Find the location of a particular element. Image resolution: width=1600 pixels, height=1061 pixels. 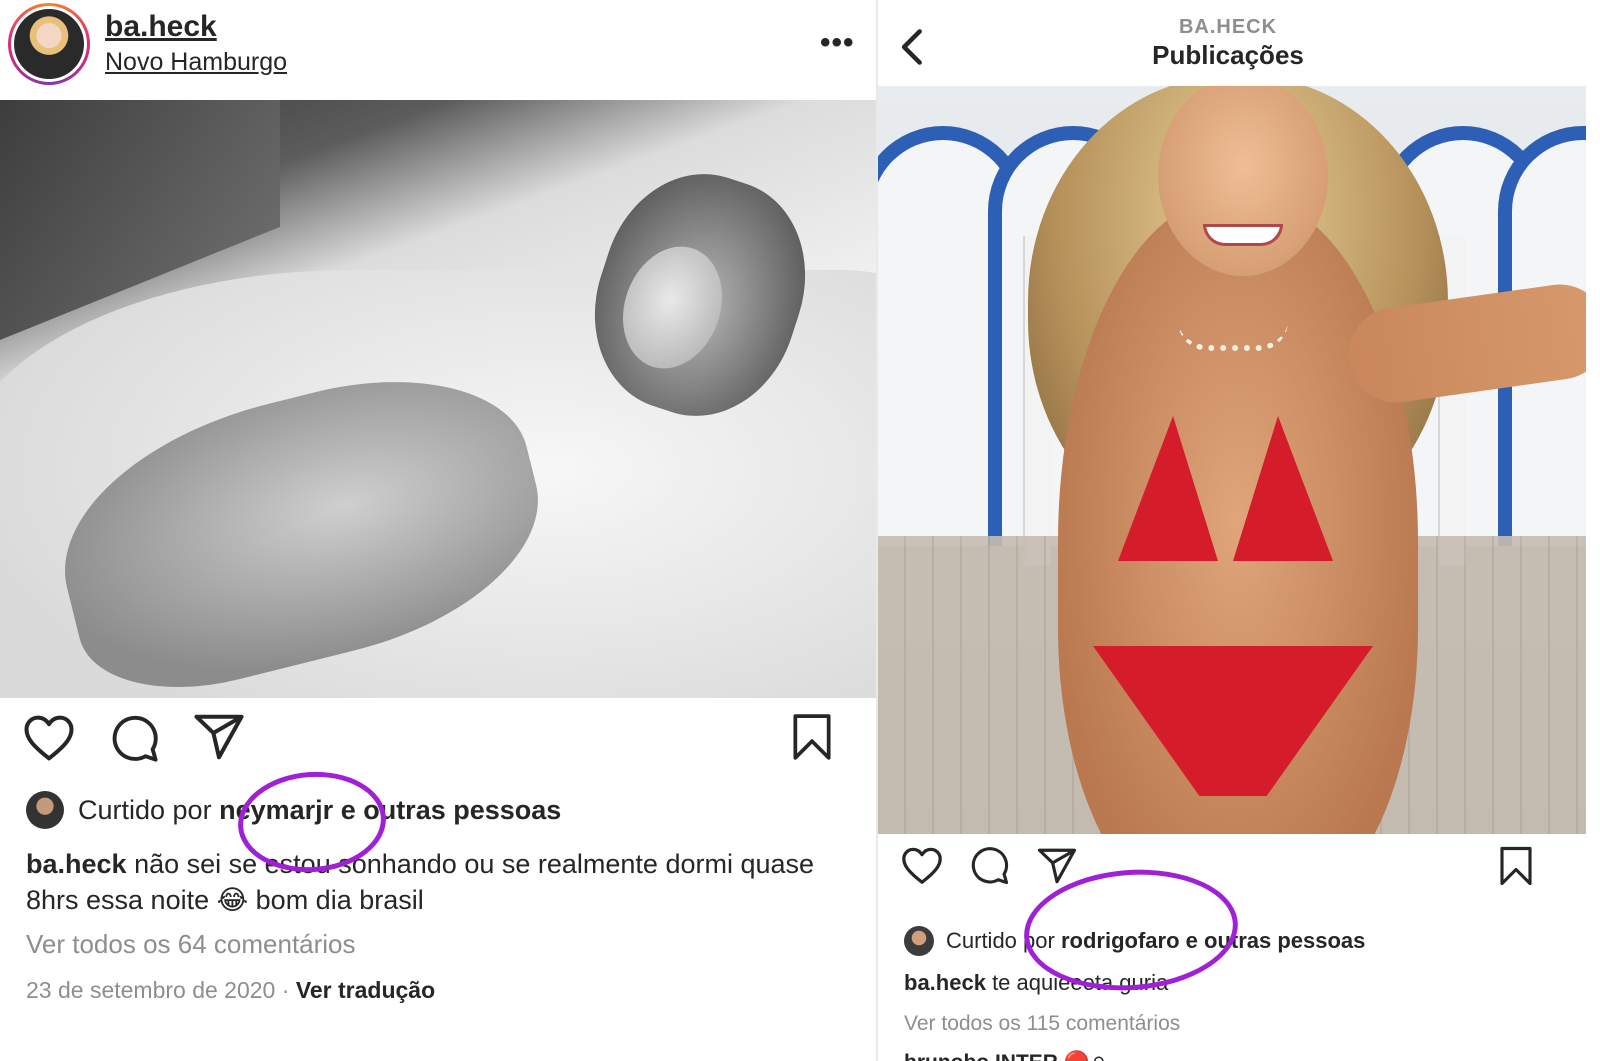

translate-link: Ver tradução is located at coordinates (365, 990).